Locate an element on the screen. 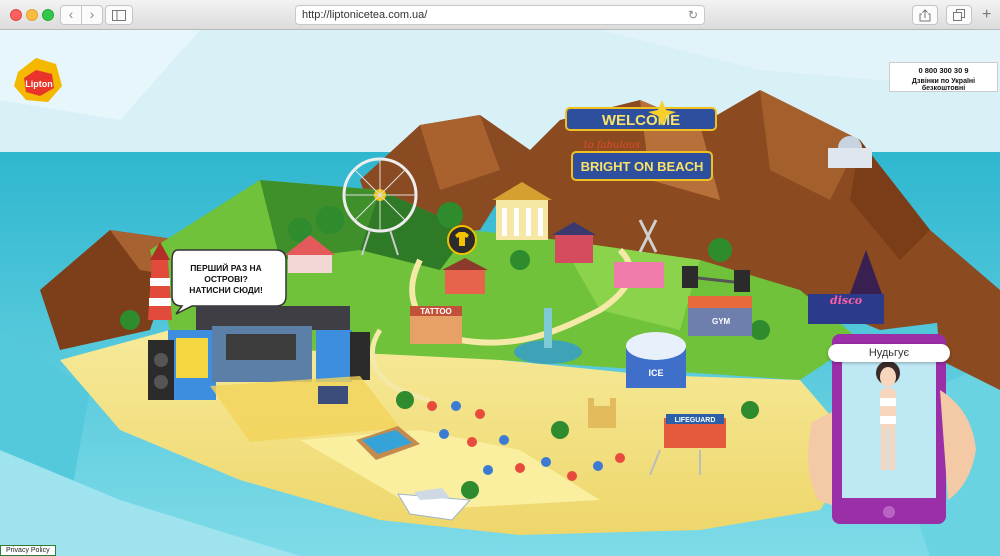 The height and width of the screenshot is (556, 1000). ice-building: ICE is located at coordinates (656, 360).